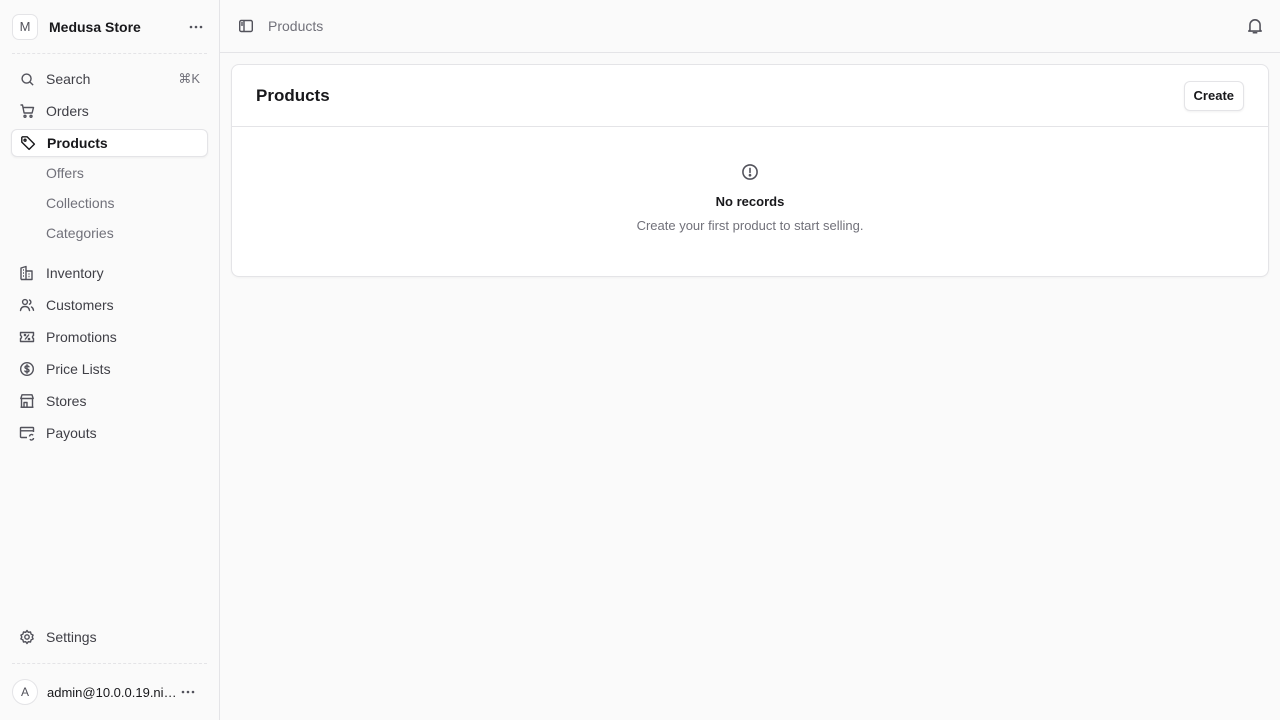  I want to click on page-title: Products, so click(293, 95).